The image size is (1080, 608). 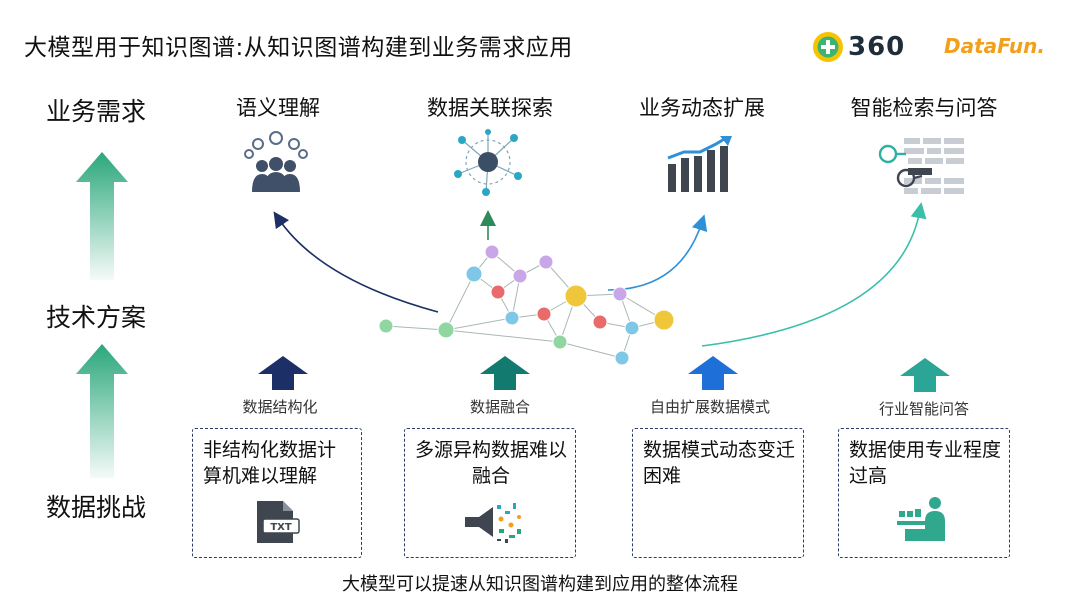 I want to click on graph-node: Gene, so click(x=446, y=330).